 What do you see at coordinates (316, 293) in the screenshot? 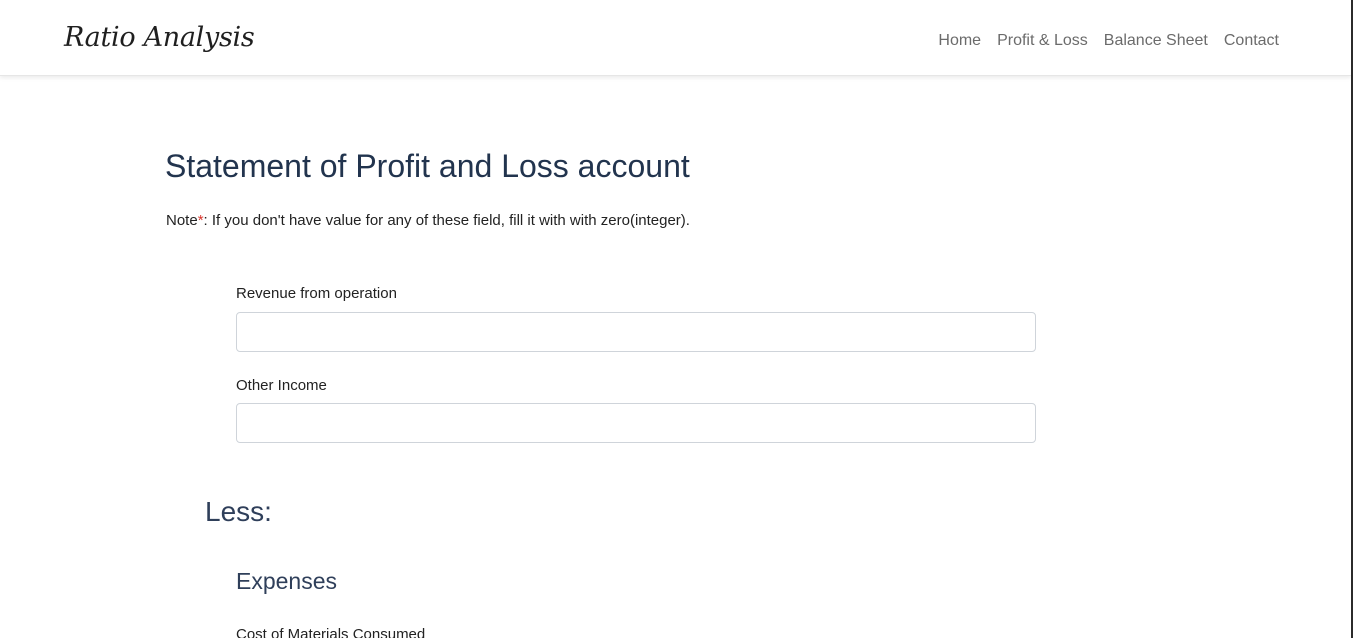
I see `revenue-label: Revenue from operation` at bounding box center [316, 293].